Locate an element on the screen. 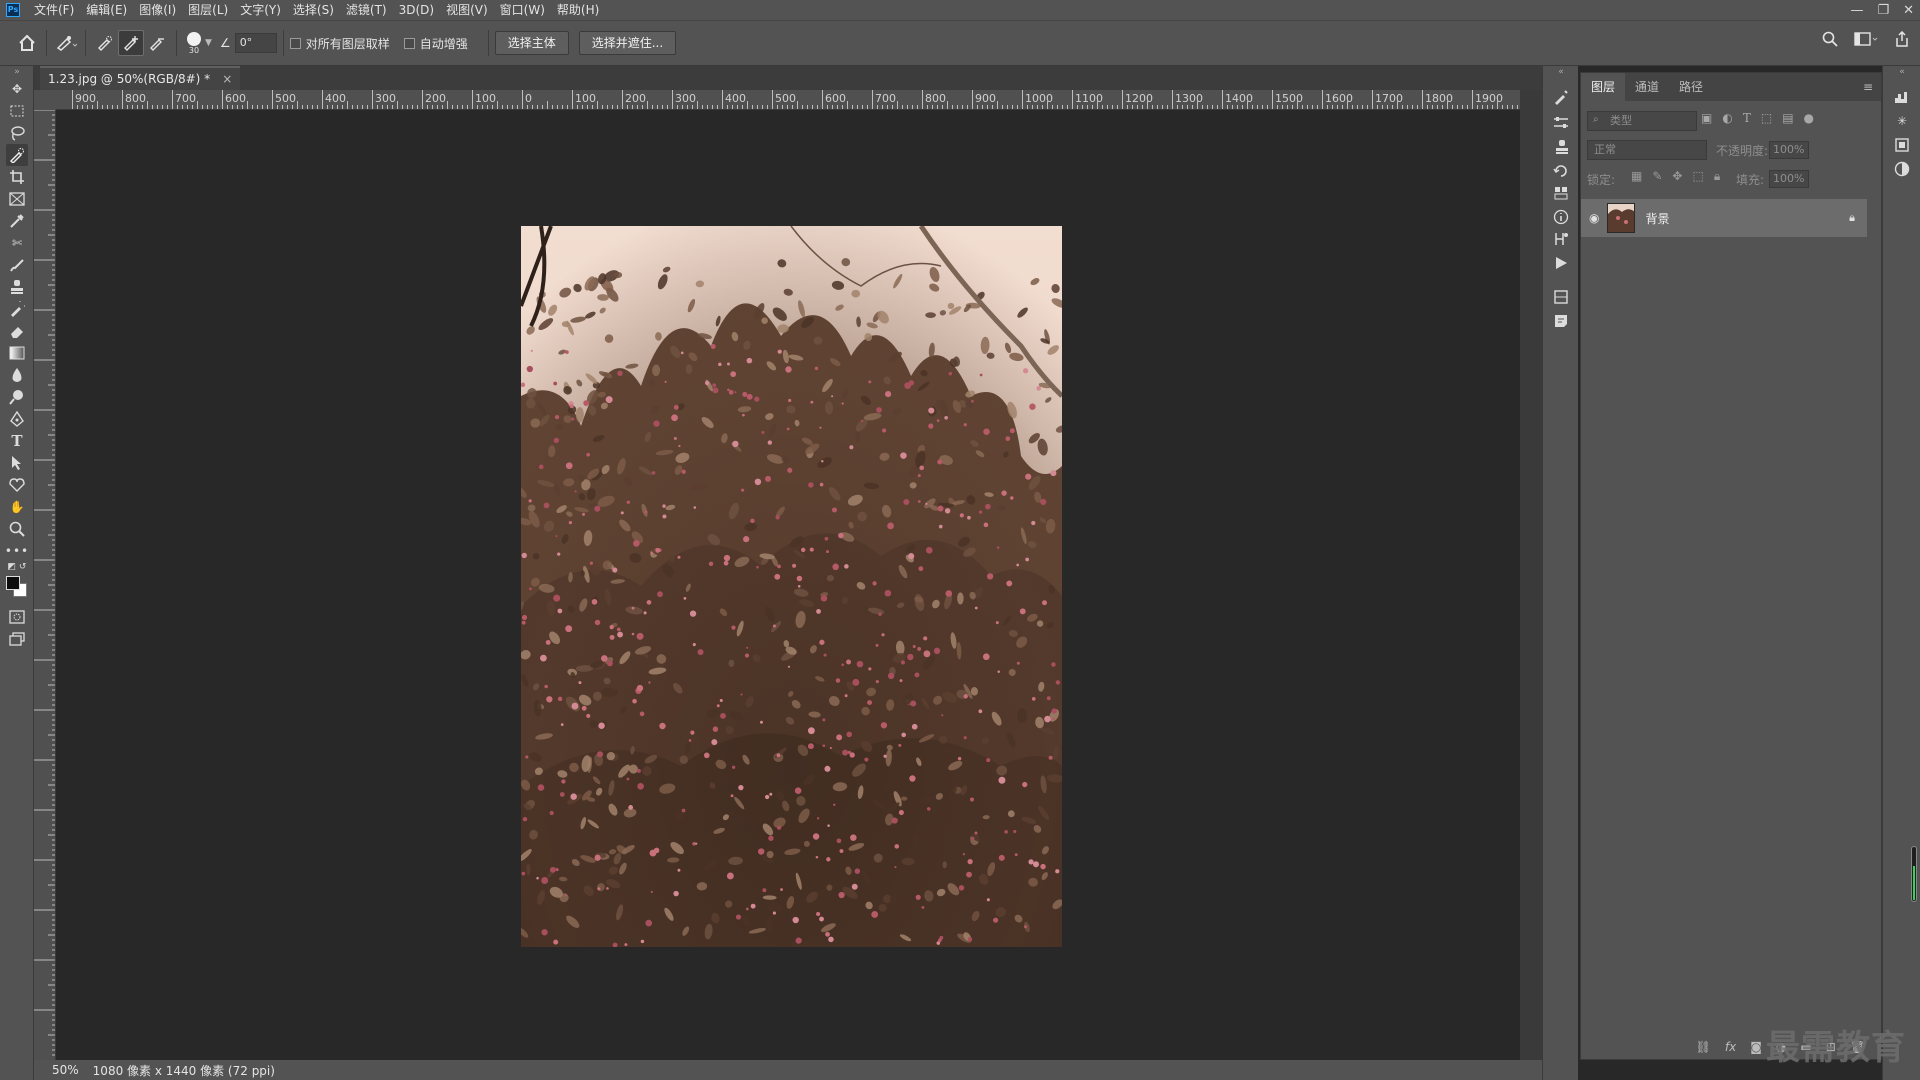 The width and height of the screenshot is (1920, 1080). lock-all-icon: 🔒︎ is located at coordinates (1717, 176).